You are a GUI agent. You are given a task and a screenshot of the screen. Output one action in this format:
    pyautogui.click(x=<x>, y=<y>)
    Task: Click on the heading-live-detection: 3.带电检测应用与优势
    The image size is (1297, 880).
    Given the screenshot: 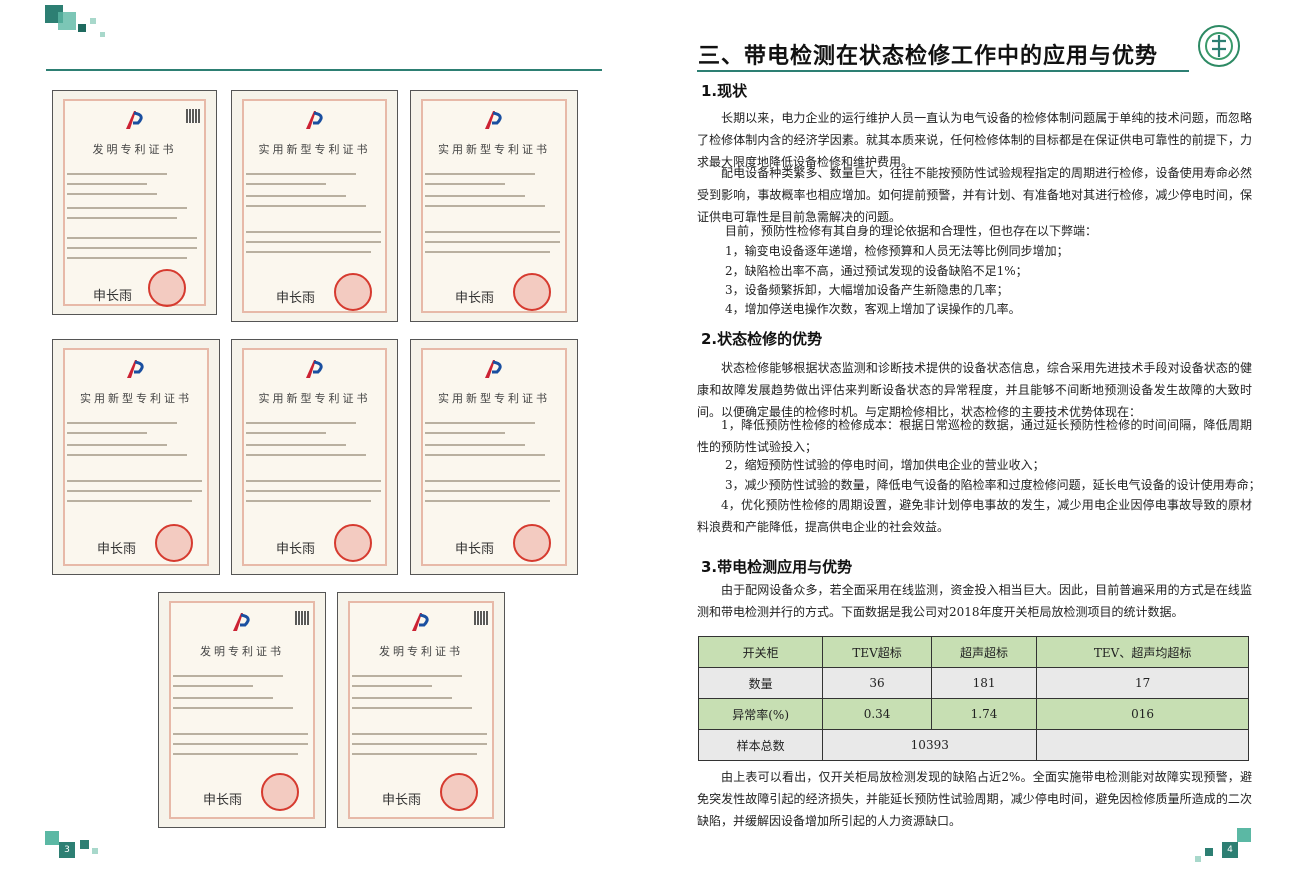 What is the action you would take?
    pyautogui.click(x=777, y=567)
    